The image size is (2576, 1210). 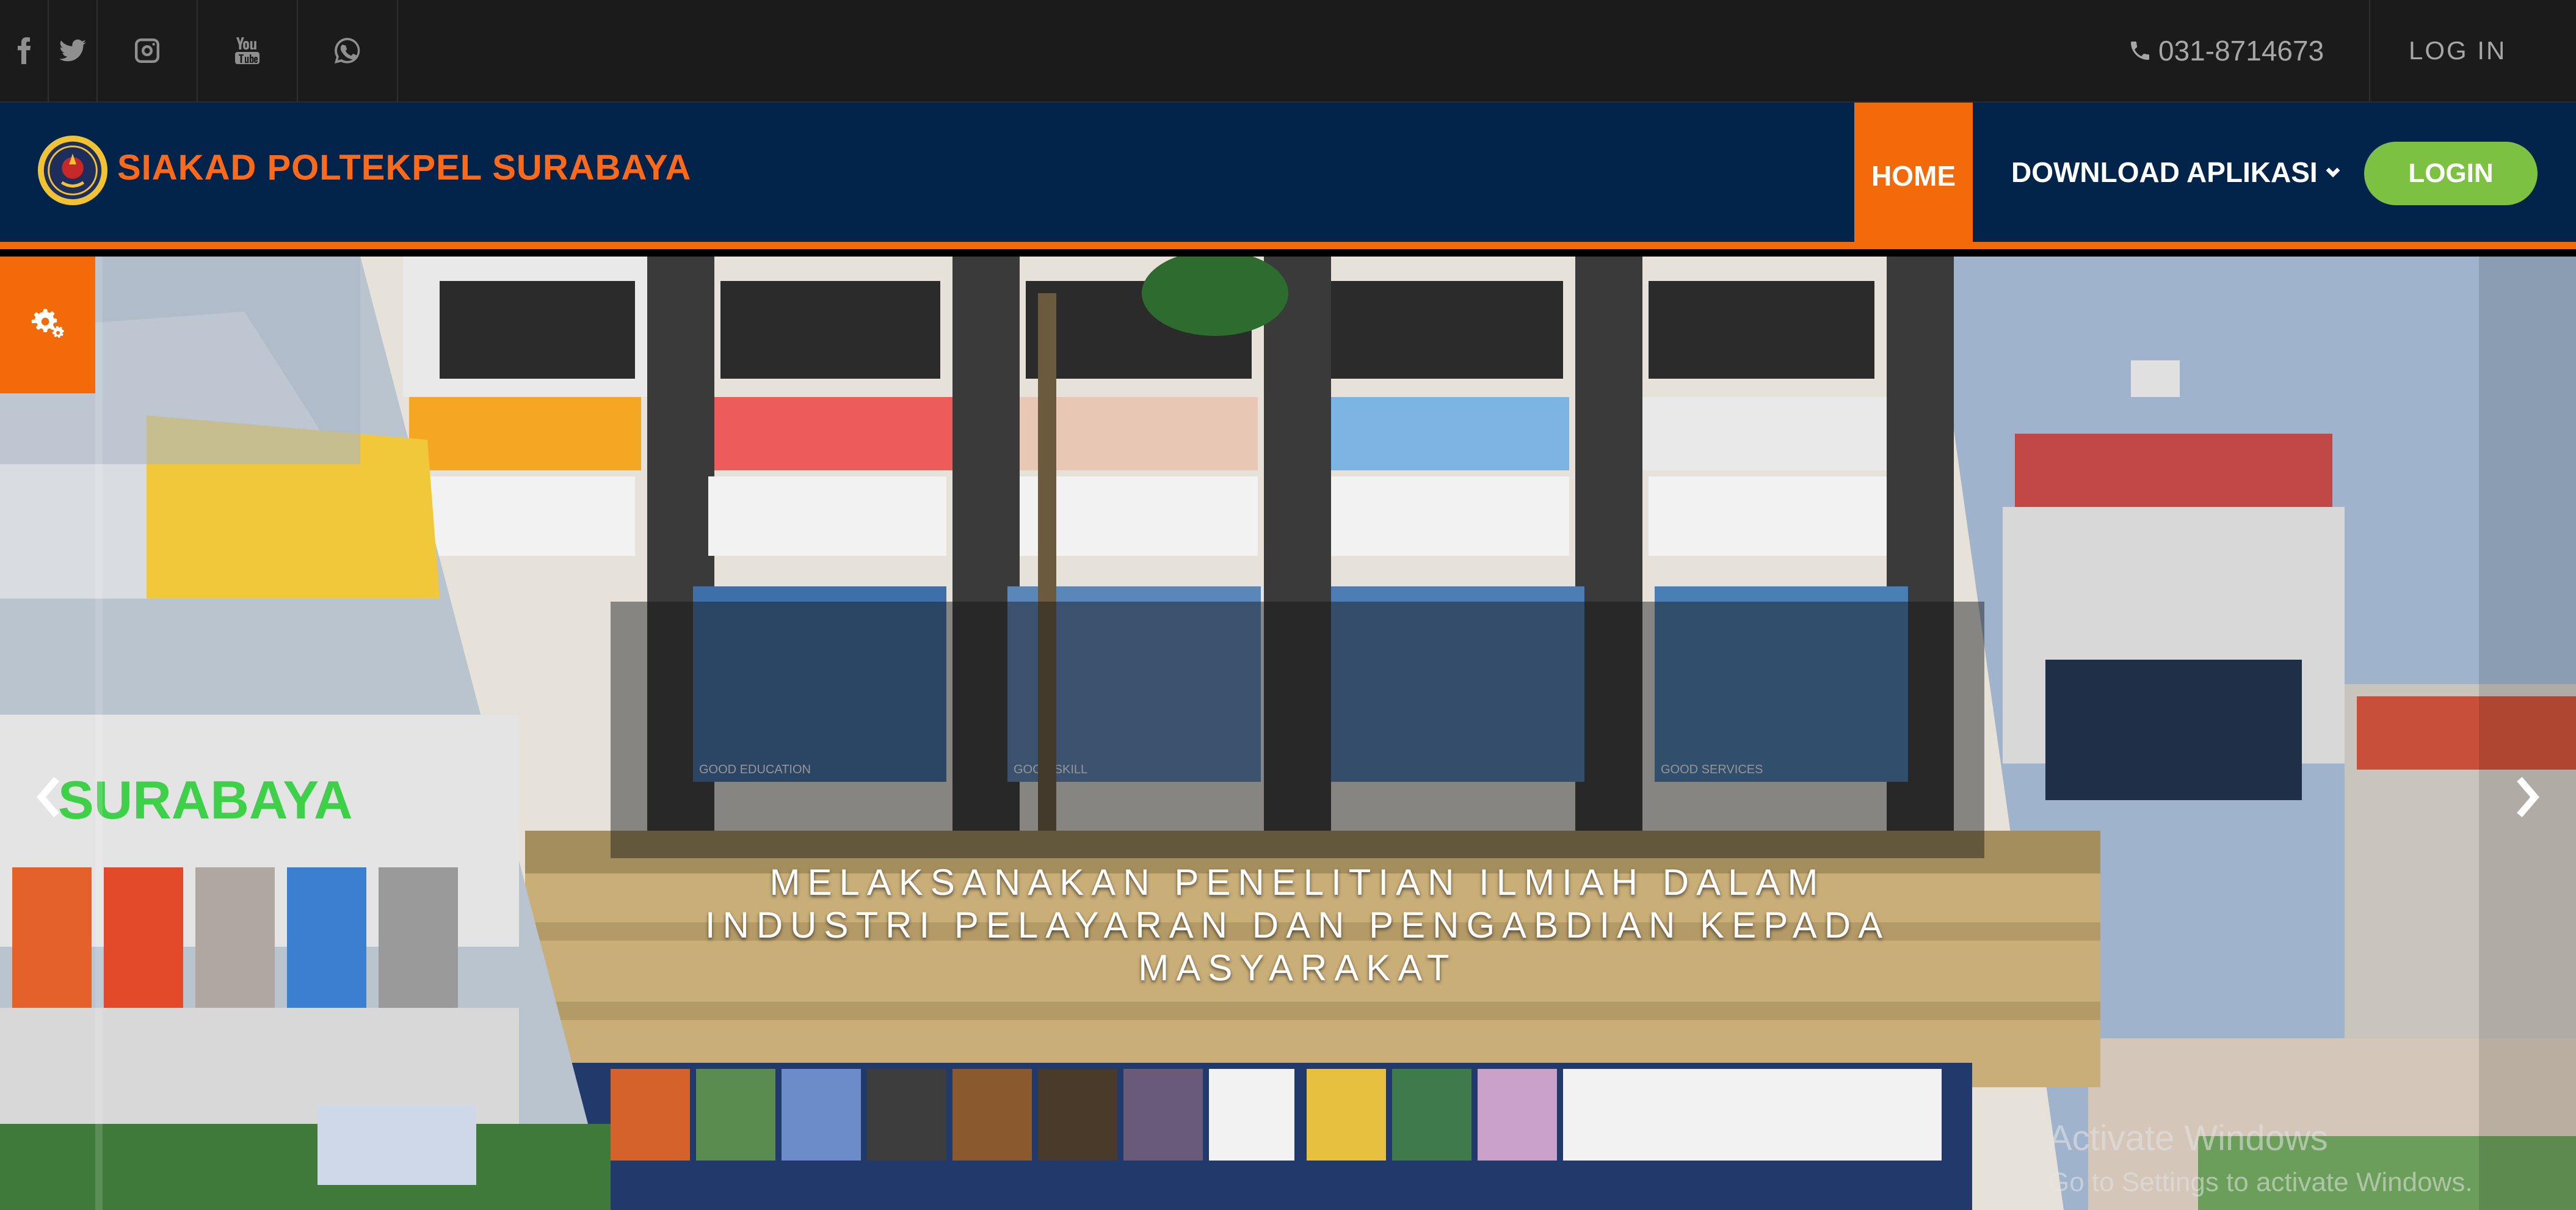 What do you see at coordinates (73, 170) in the screenshot?
I see `poltekpel-logo` at bounding box center [73, 170].